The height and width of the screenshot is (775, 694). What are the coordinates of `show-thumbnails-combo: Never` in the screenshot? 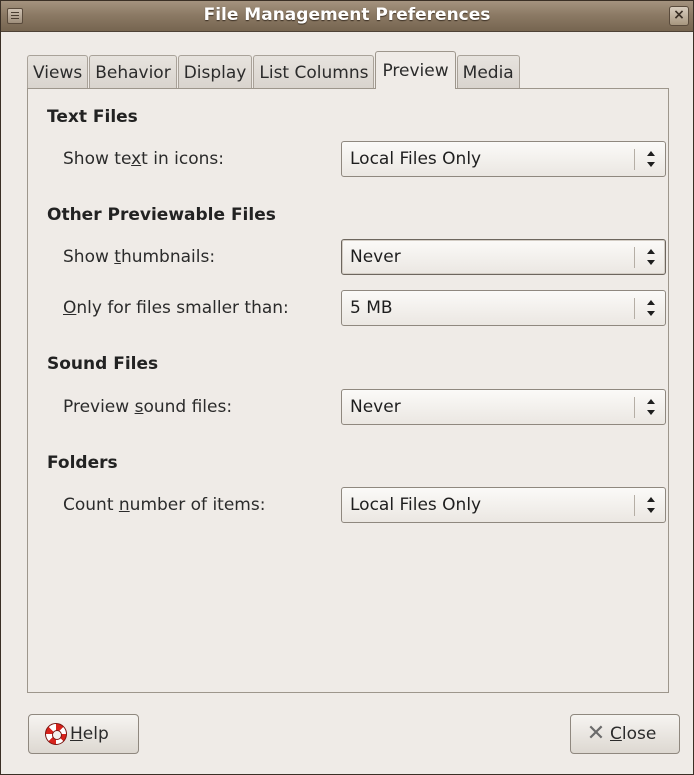 It's located at (503, 257).